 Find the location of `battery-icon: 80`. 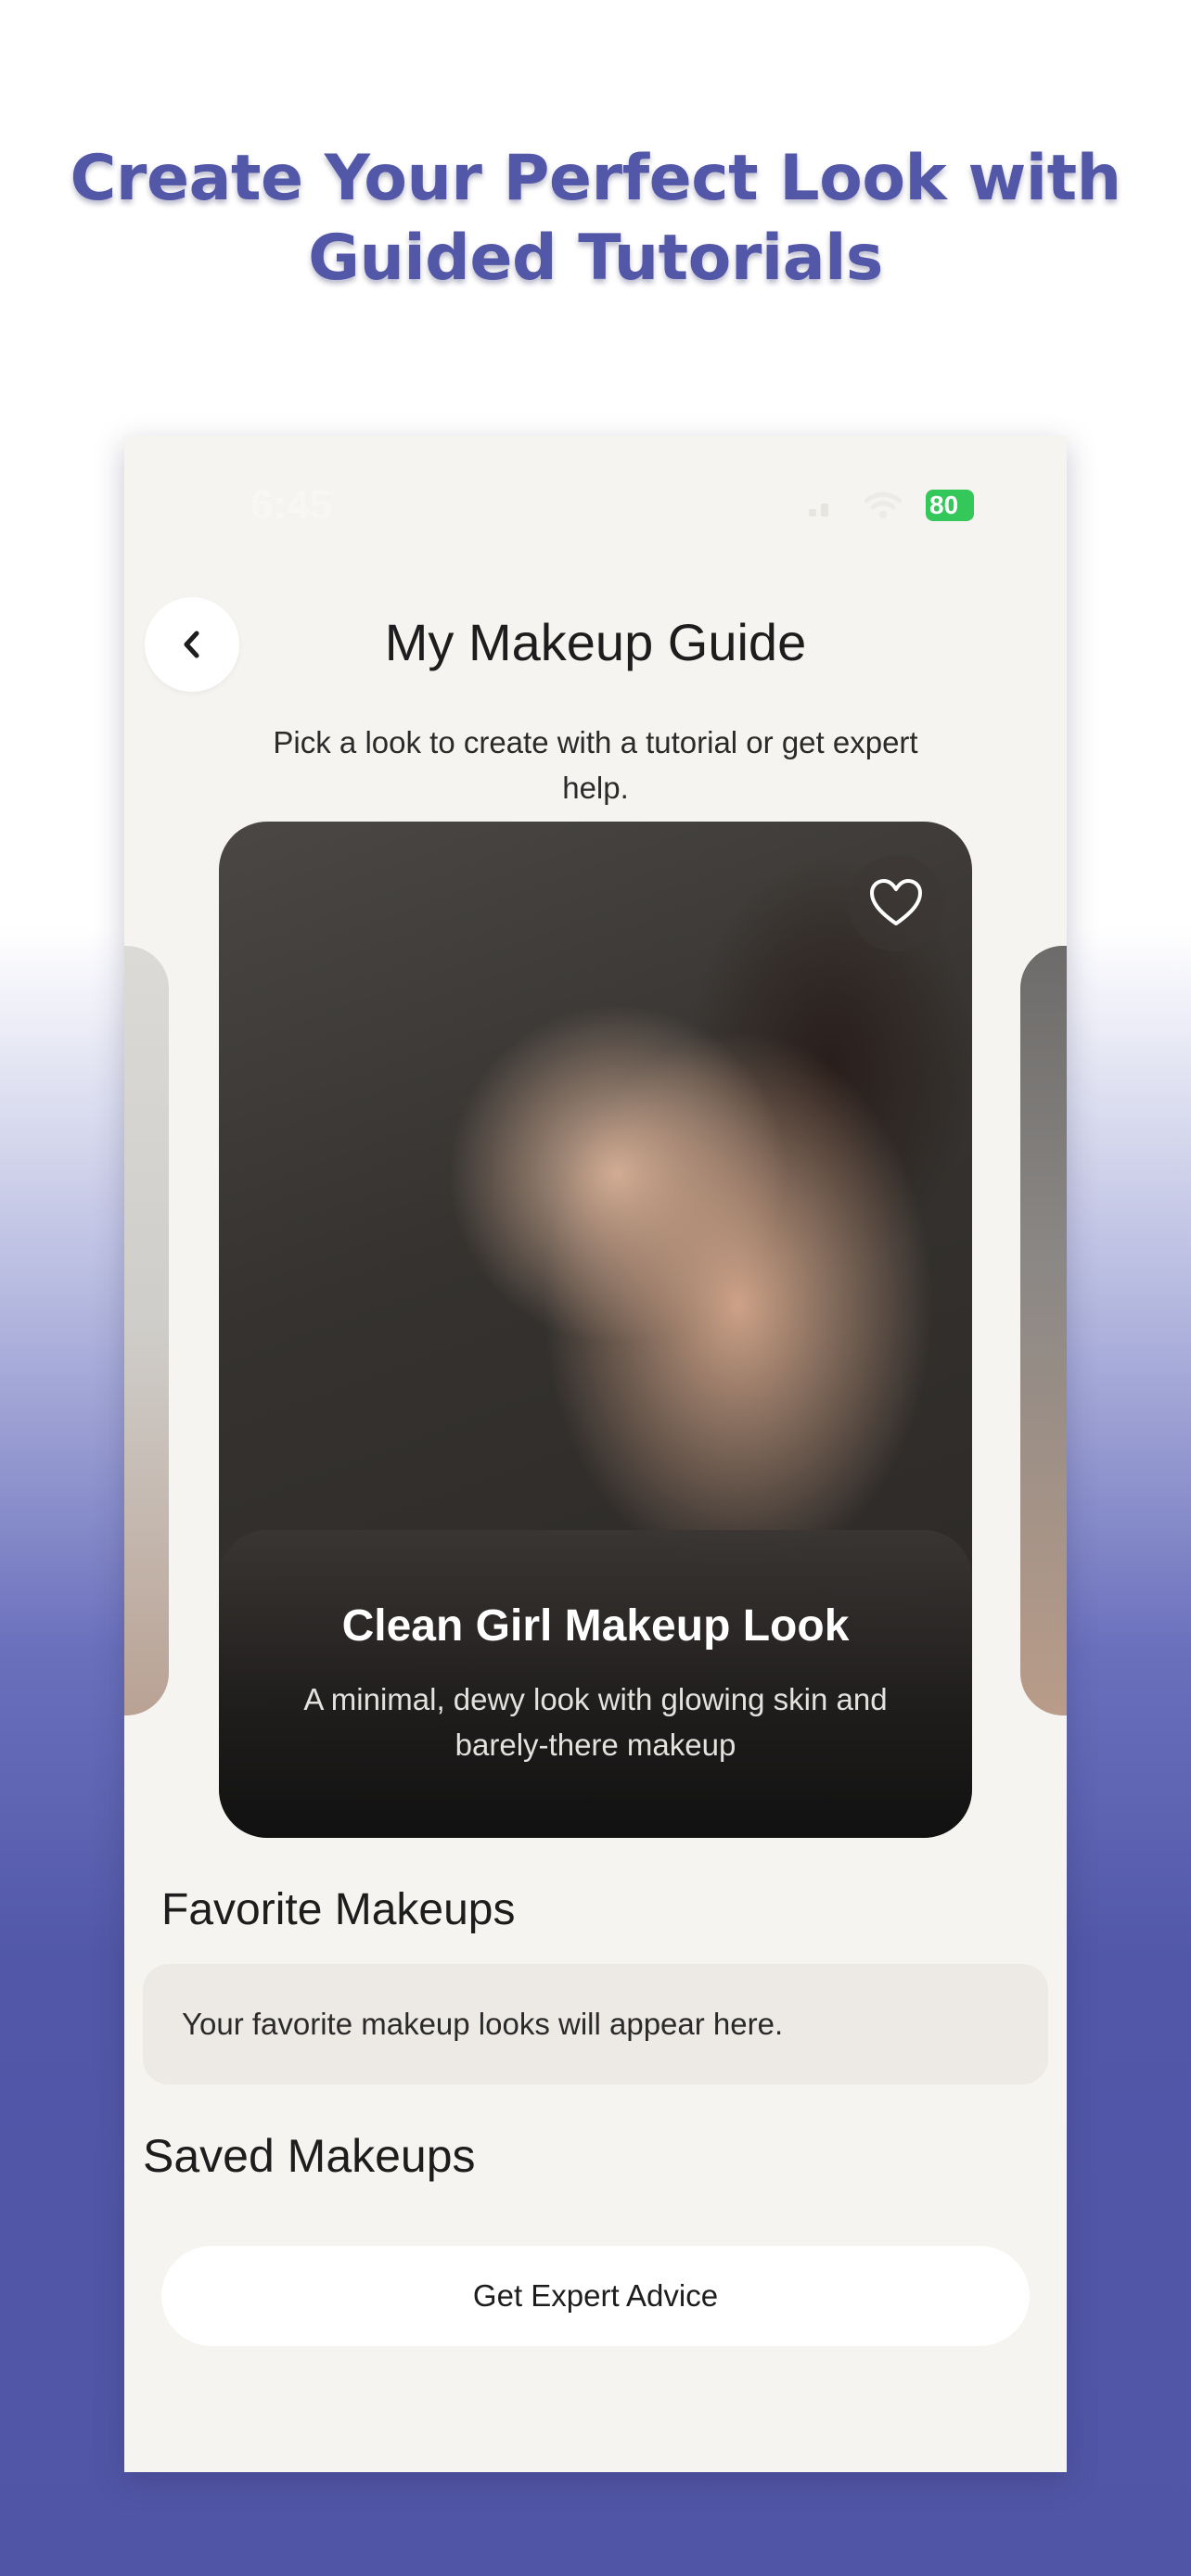

battery-icon: 80 is located at coordinates (950, 505).